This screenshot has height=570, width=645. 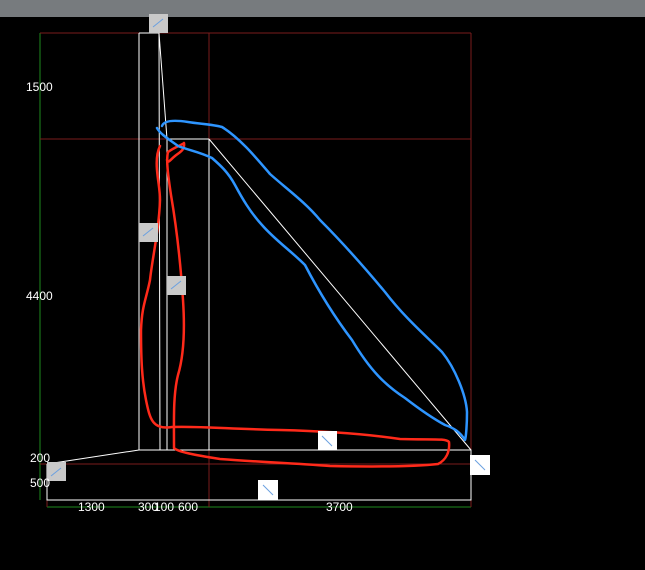 What do you see at coordinates (40, 483) in the screenshot?
I see `dim-label-500: 500` at bounding box center [40, 483].